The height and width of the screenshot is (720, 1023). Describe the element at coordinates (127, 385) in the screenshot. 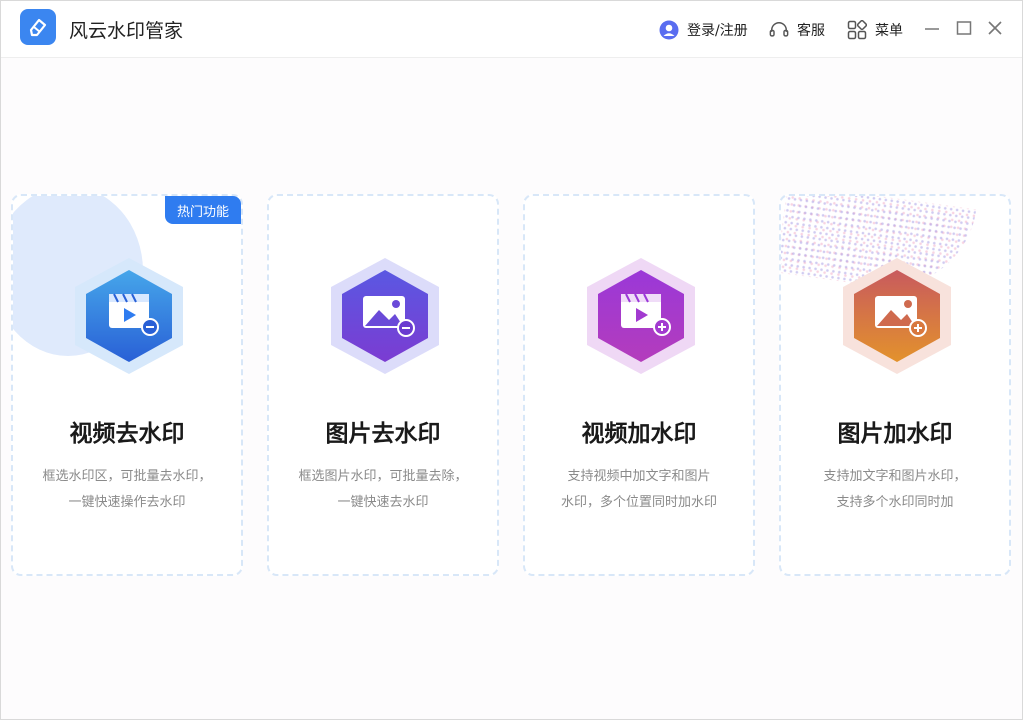

I see `card-video-remove-watermark: 热门功能 视频去水印 框选水印区，可批量去水印， 一键快速操作去水印` at that location.